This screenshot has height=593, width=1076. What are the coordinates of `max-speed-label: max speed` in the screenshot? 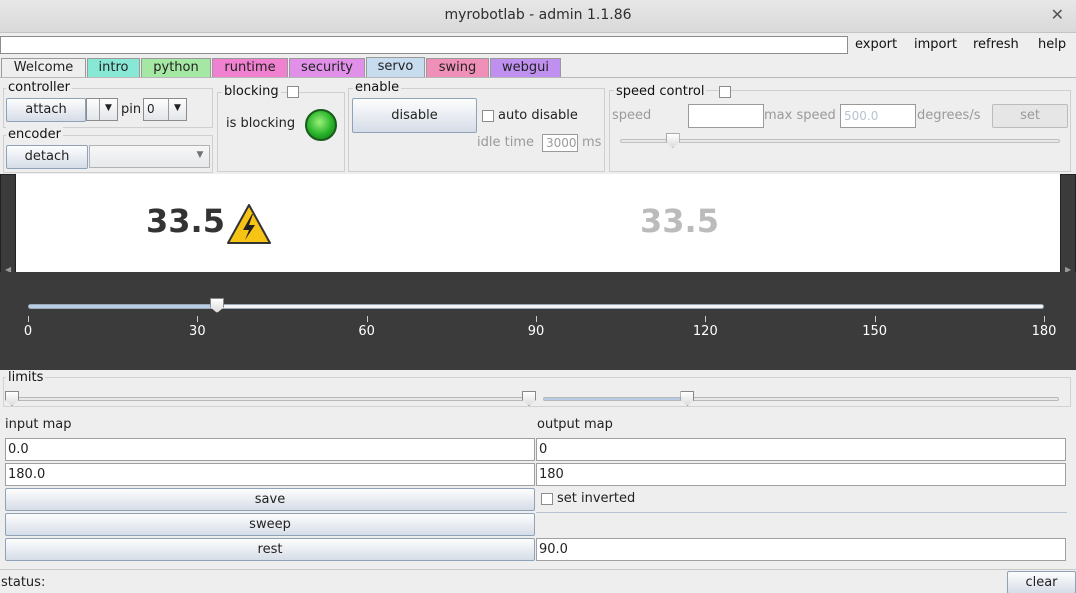 It's located at (800, 115).